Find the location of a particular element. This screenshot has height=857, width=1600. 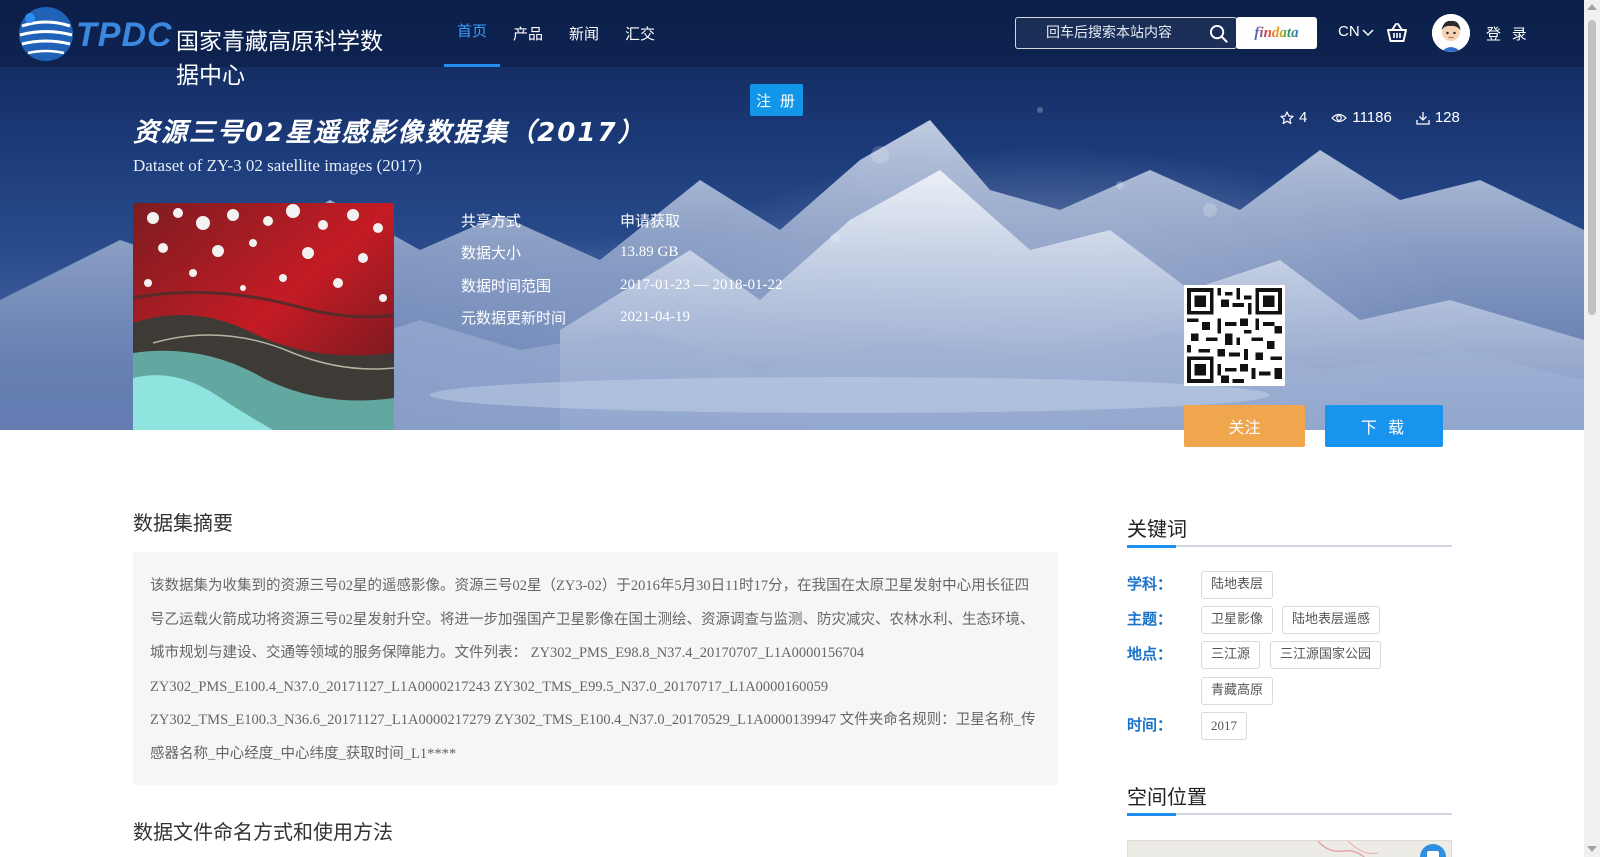

cart-icon is located at coordinates (1397, 33).